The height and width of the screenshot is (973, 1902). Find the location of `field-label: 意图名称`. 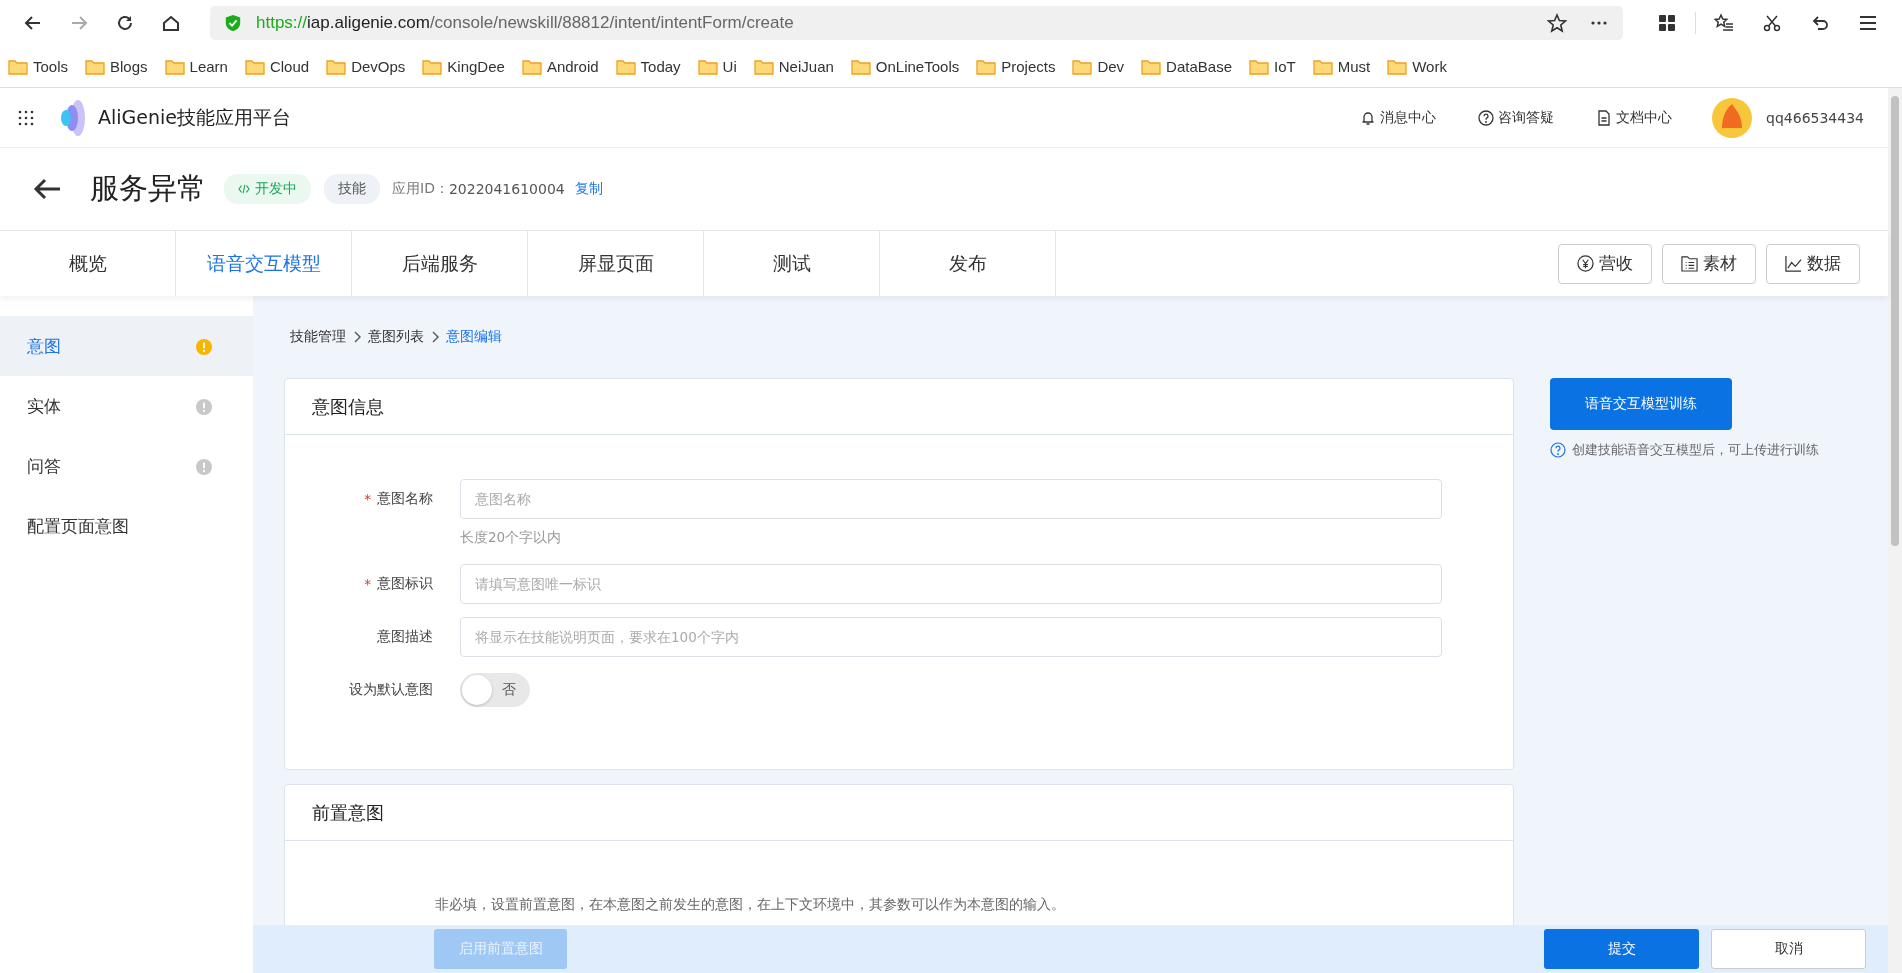

field-label: 意图名称 is located at coordinates (405, 499).